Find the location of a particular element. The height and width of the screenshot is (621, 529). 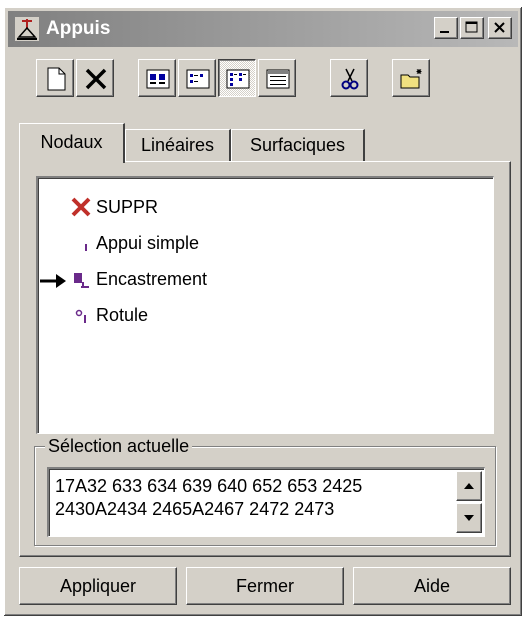

tab-surfaciques: Surfaciques is located at coordinates (298, 145).